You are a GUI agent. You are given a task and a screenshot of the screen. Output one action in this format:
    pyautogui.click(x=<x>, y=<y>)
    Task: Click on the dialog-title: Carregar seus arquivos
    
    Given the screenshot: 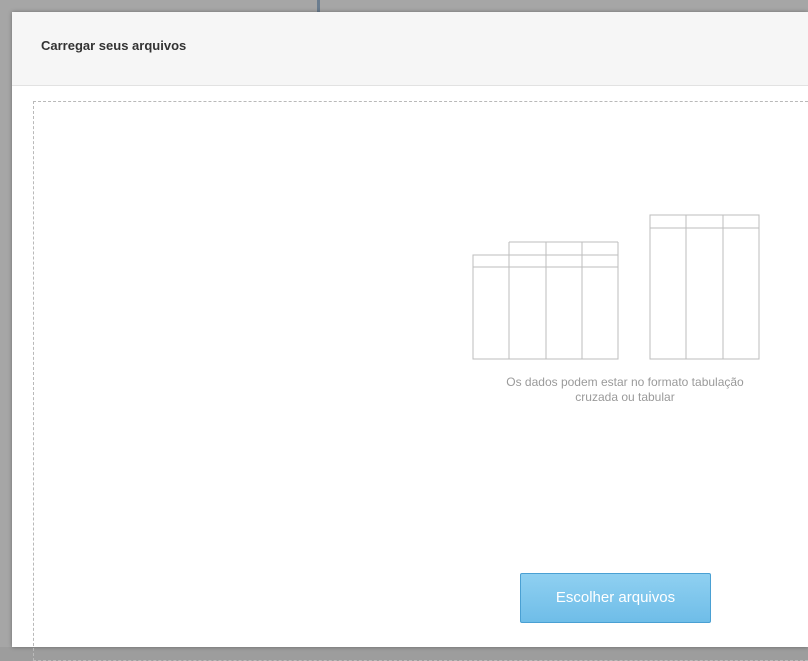 What is the action you would take?
    pyautogui.click(x=114, y=45)
    